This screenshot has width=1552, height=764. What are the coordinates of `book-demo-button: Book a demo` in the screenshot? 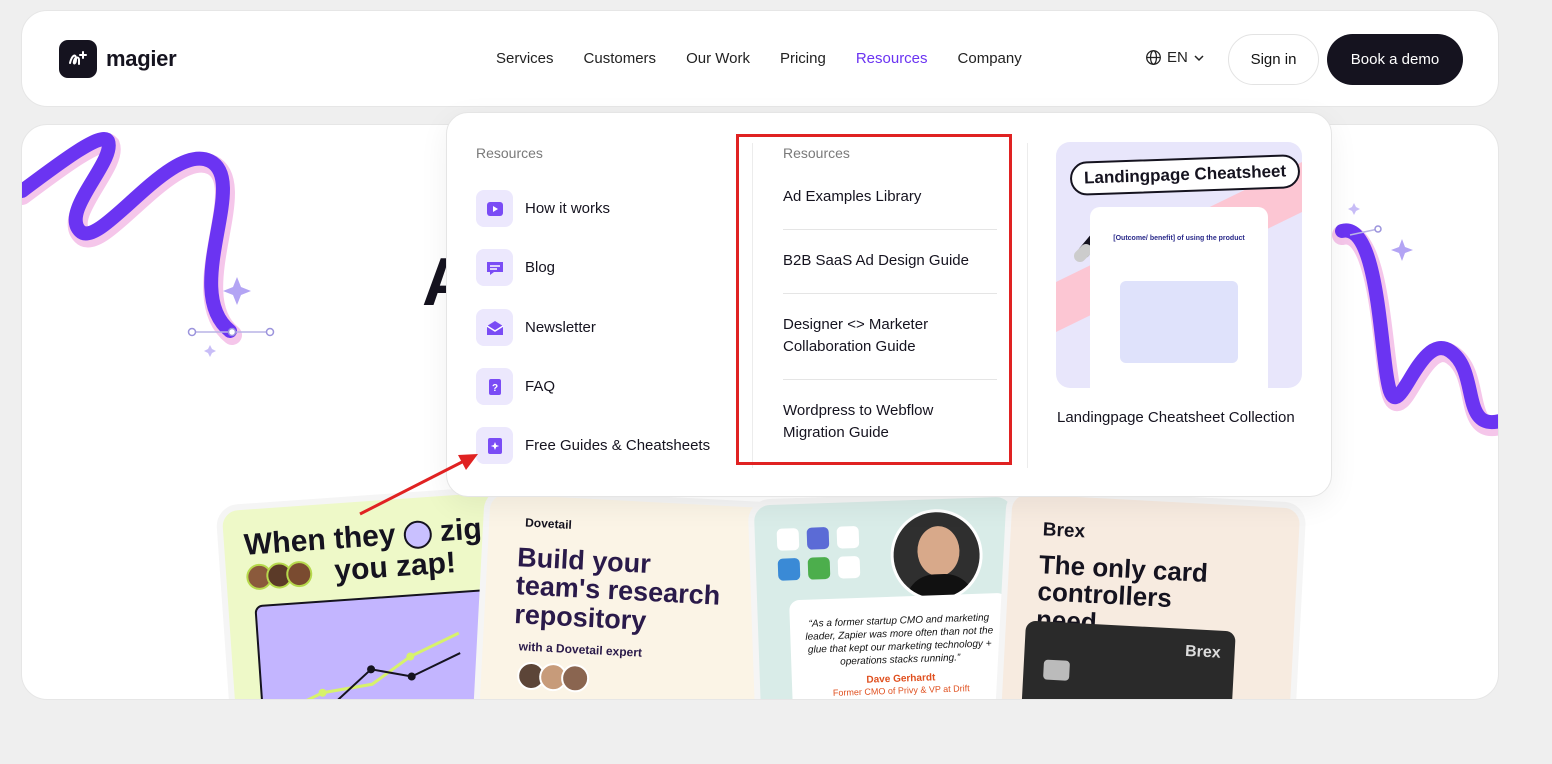 It's located at (1395, 59).